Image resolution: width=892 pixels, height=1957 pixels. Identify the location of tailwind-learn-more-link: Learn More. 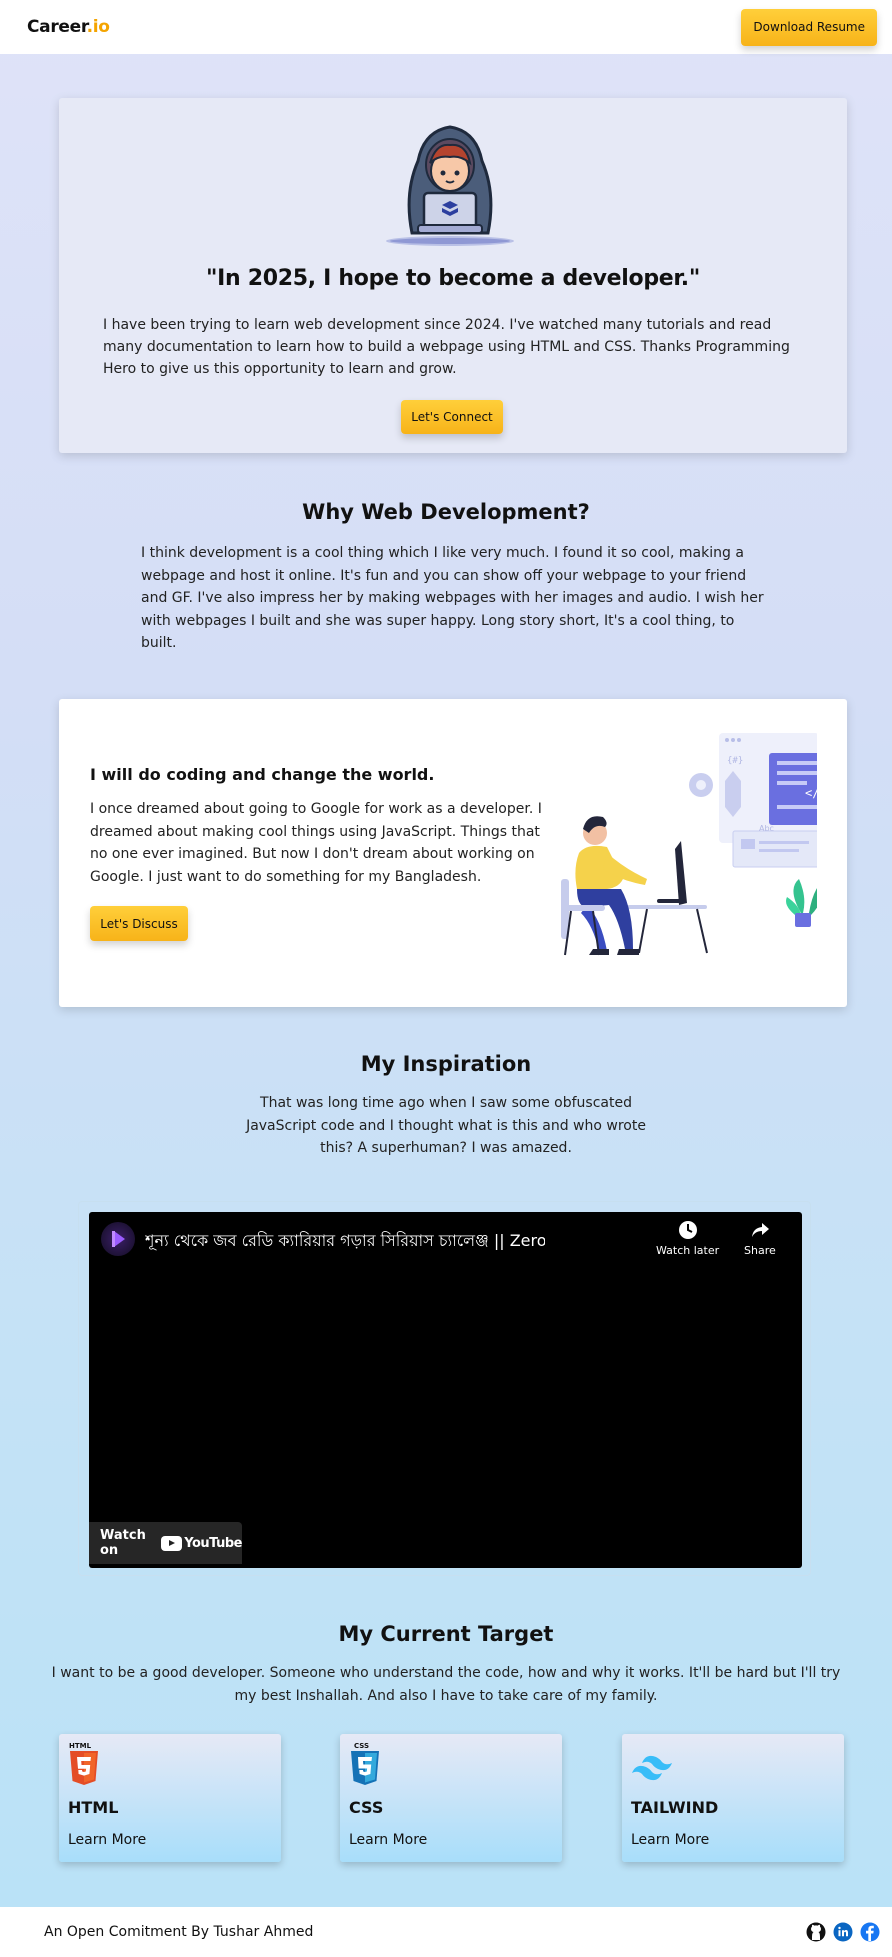
(670, 1840).